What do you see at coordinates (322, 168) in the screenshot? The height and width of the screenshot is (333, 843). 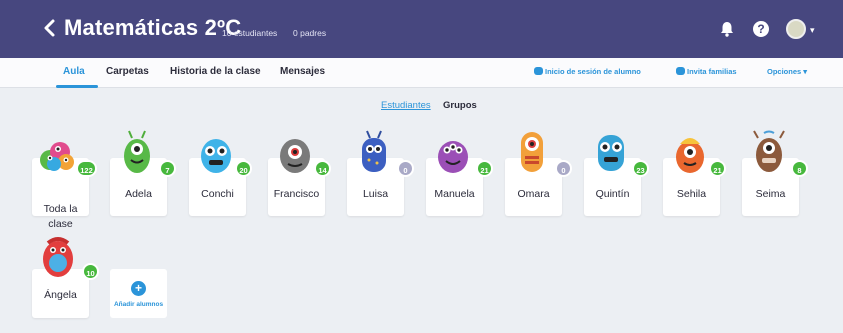 I see `points-badge: 14` at bounding box center [322, 168].